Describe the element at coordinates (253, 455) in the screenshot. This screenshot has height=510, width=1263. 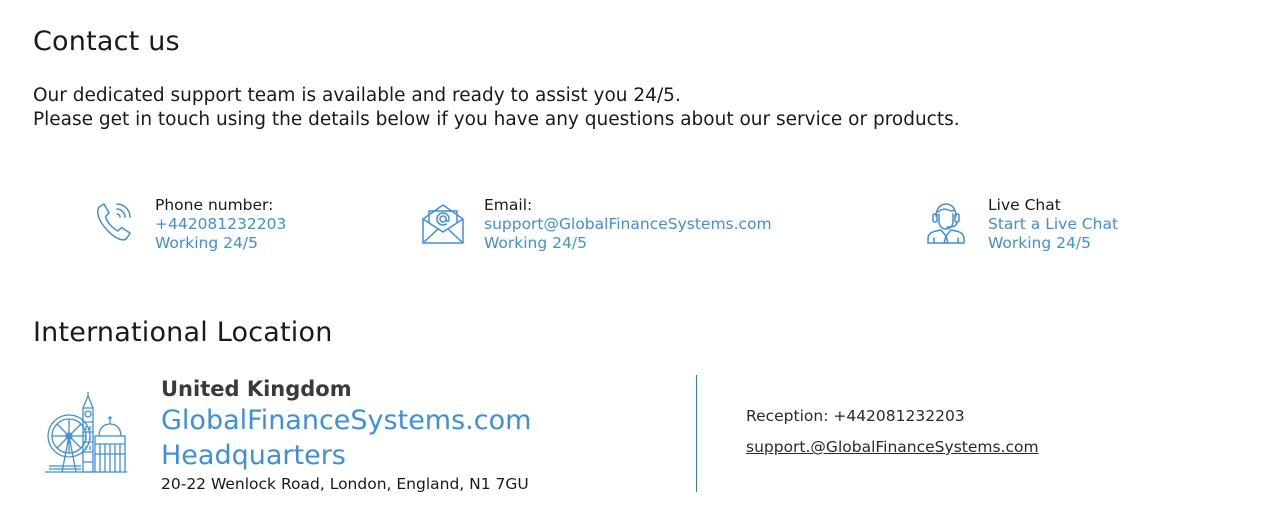
I see `office-name-line-2: Headquarters` at that location.